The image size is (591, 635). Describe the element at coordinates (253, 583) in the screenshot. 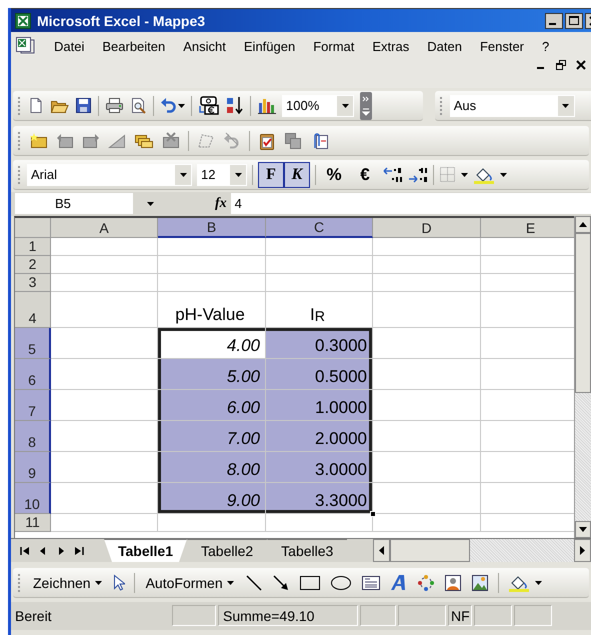

I see `line-icon` at that location.